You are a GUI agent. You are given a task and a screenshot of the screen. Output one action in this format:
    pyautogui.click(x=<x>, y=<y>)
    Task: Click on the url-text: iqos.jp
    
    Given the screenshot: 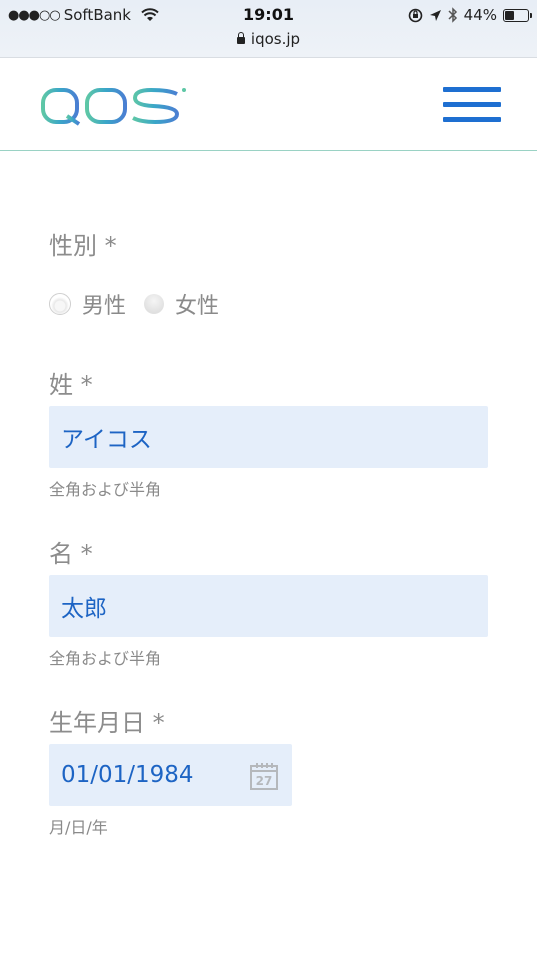 What is the action you would take?
    pyautogui.click(x=275, y=39)
    